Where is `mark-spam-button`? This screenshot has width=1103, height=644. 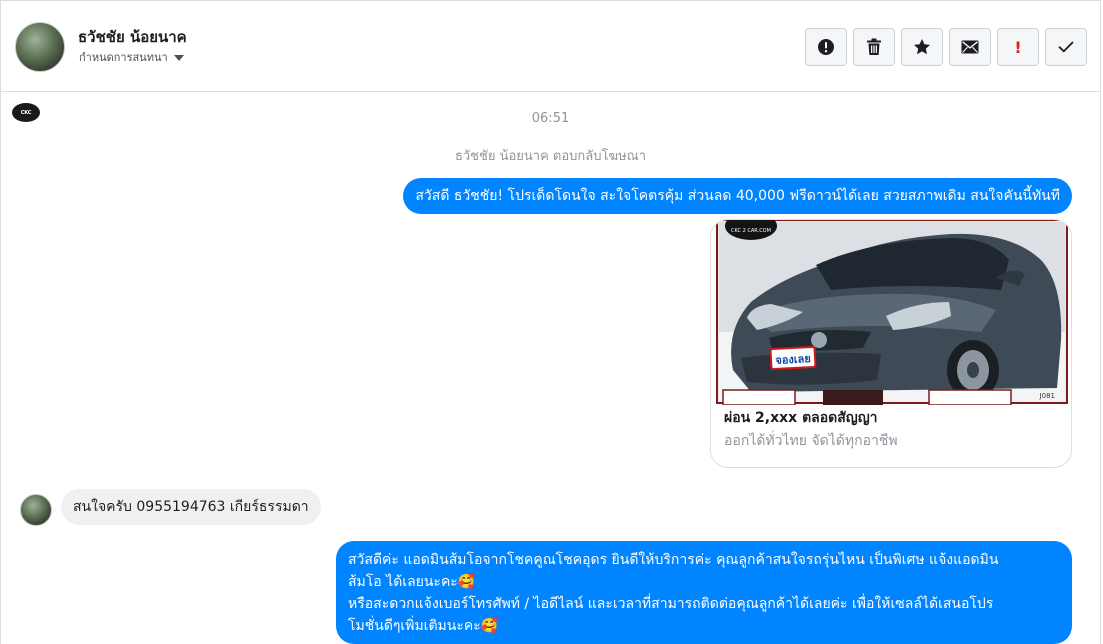 mark-spam-button is located at coordinates (826, 47).